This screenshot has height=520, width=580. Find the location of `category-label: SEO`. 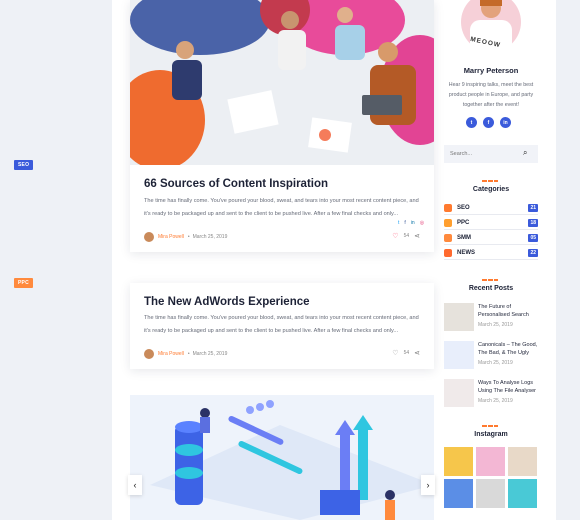

category-label: SEO is located at coordinates (463, 207).